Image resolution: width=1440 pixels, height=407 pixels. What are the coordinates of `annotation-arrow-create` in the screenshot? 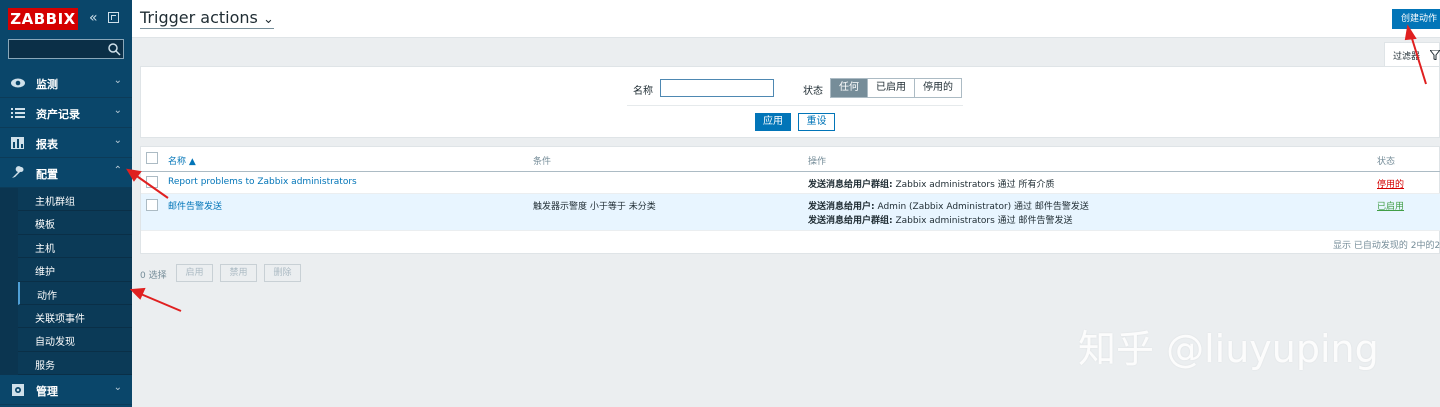 It's located at (1418, 58).